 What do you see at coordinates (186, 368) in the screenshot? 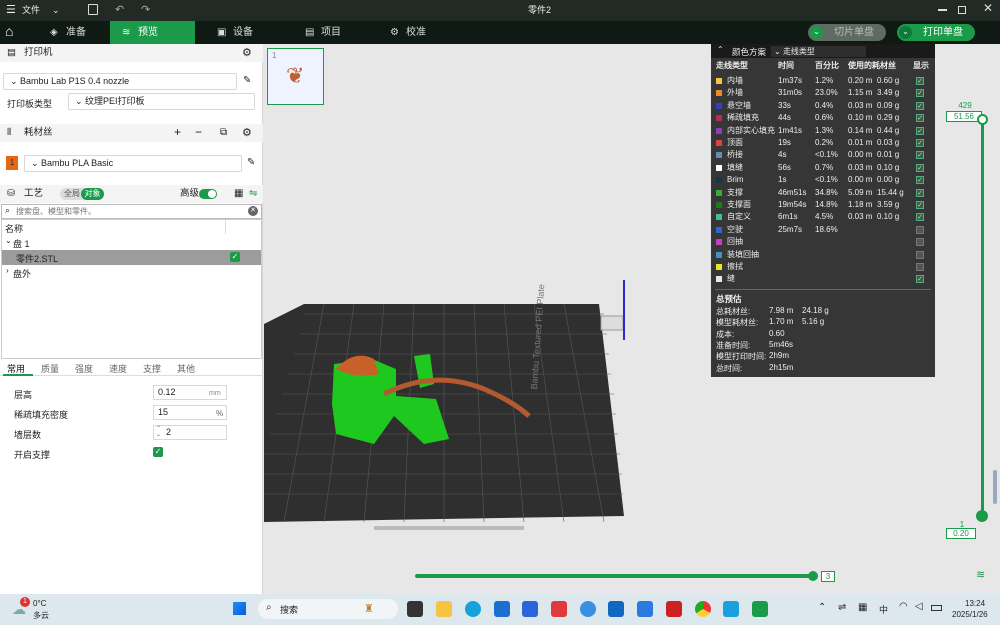
I see `tab-other: 其他` at bounding box center [186, 368].